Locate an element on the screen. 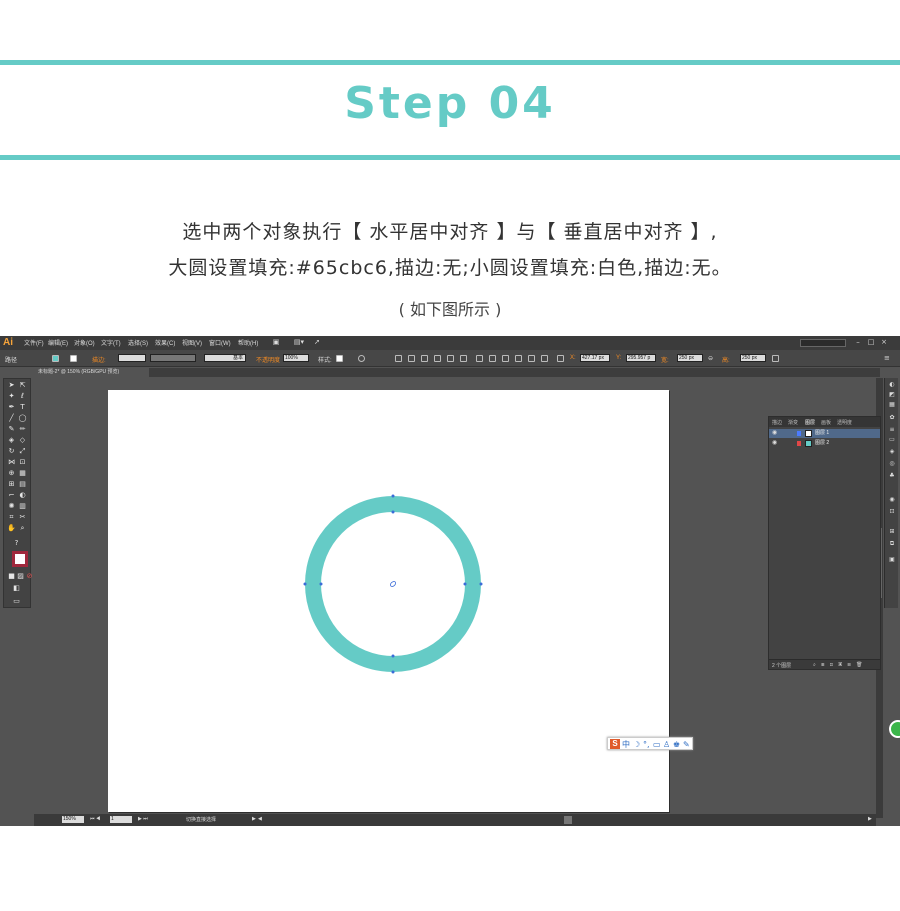 The height and width of the screenshot is (911, 900). close-icon: × is located at coordinates (884, 342).